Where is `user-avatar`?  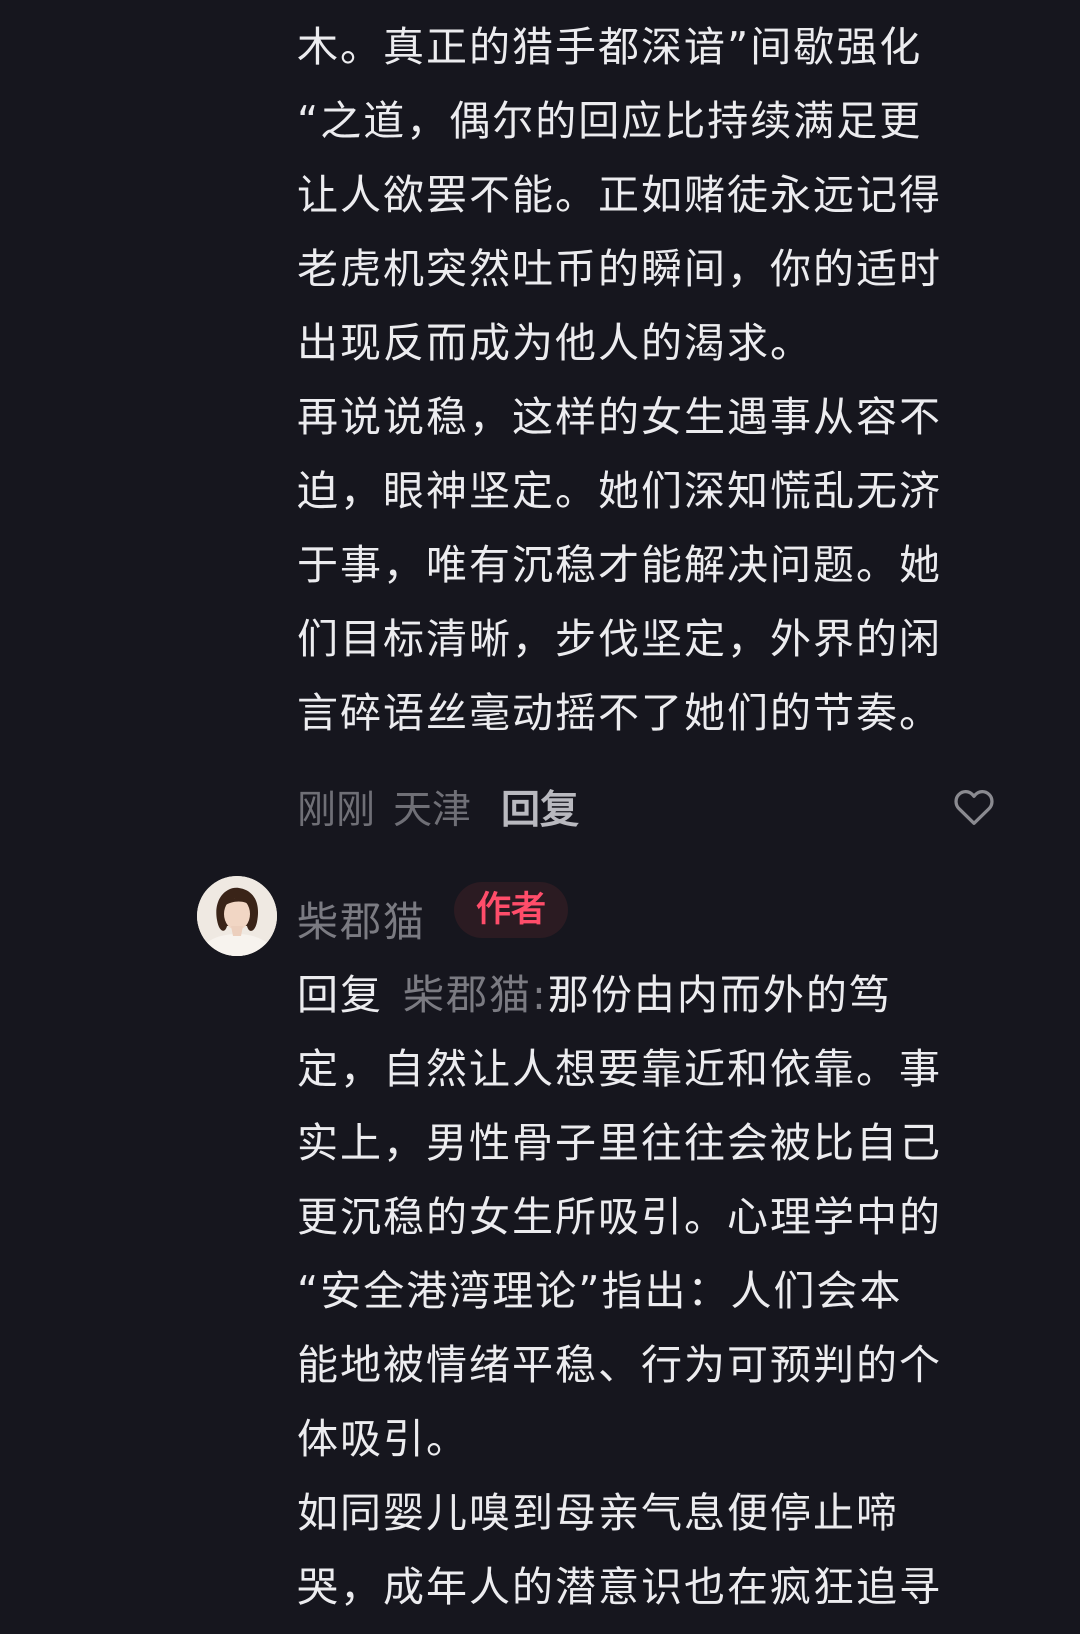 user-avatar is located at coordinates (237, 916).